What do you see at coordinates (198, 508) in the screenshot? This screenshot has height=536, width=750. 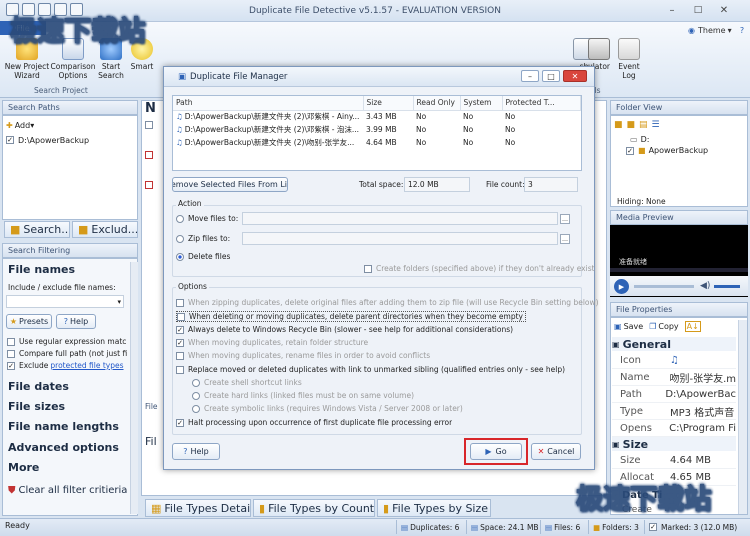 I see `tab-file-types-detail: ▦ File Types Detail` at bounding box center [198, 508].